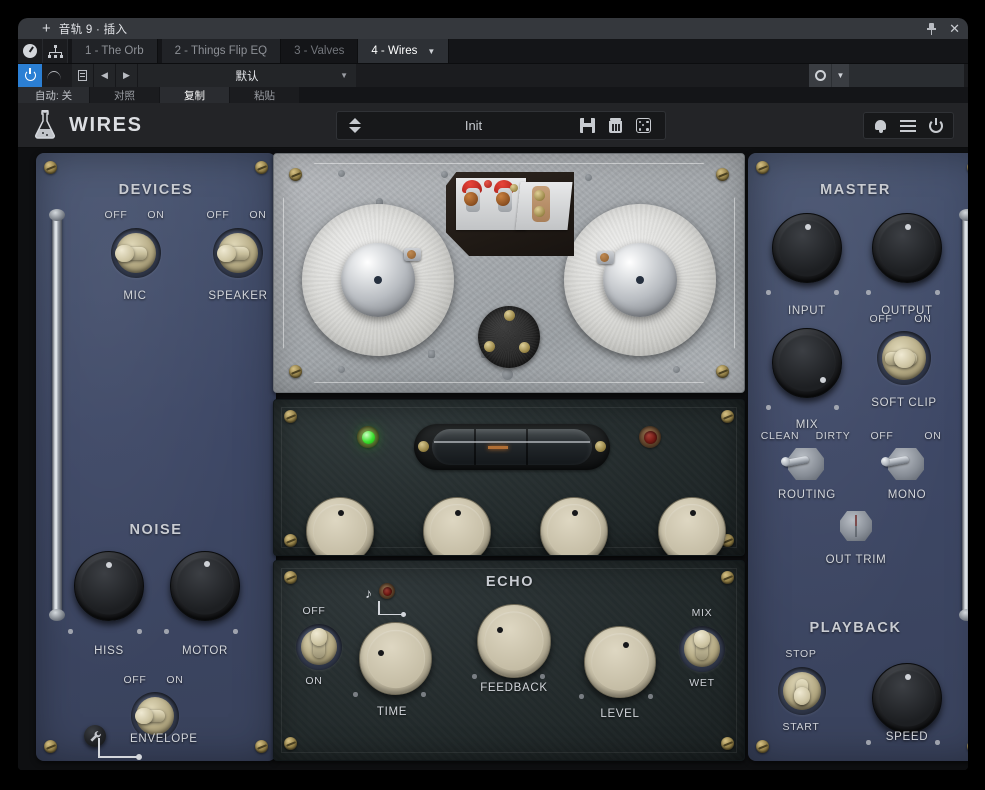 The width and height of the screenshot is (985, 790). I want to click on power-led-green, so click(368, 437).